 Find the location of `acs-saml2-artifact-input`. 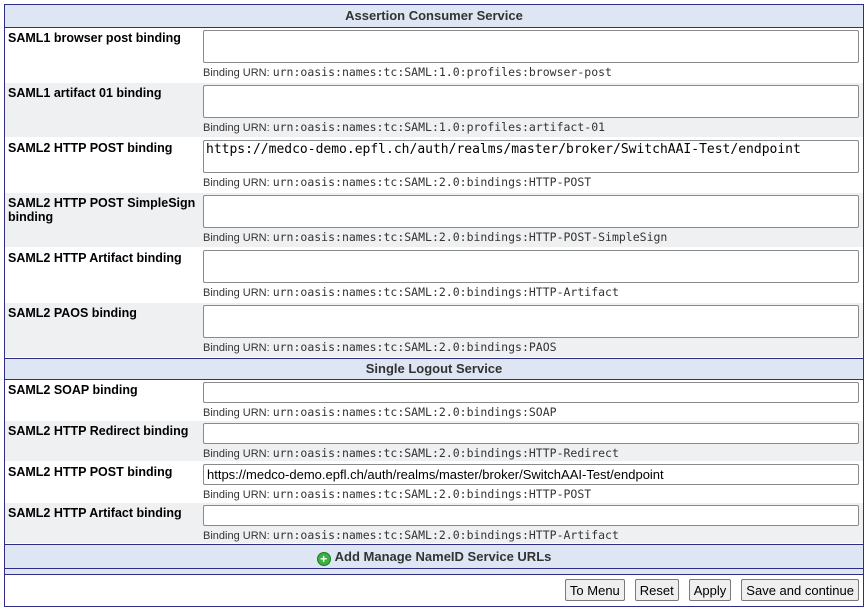

acs-saml2-artifact-input is located at coordinates (531, 266).